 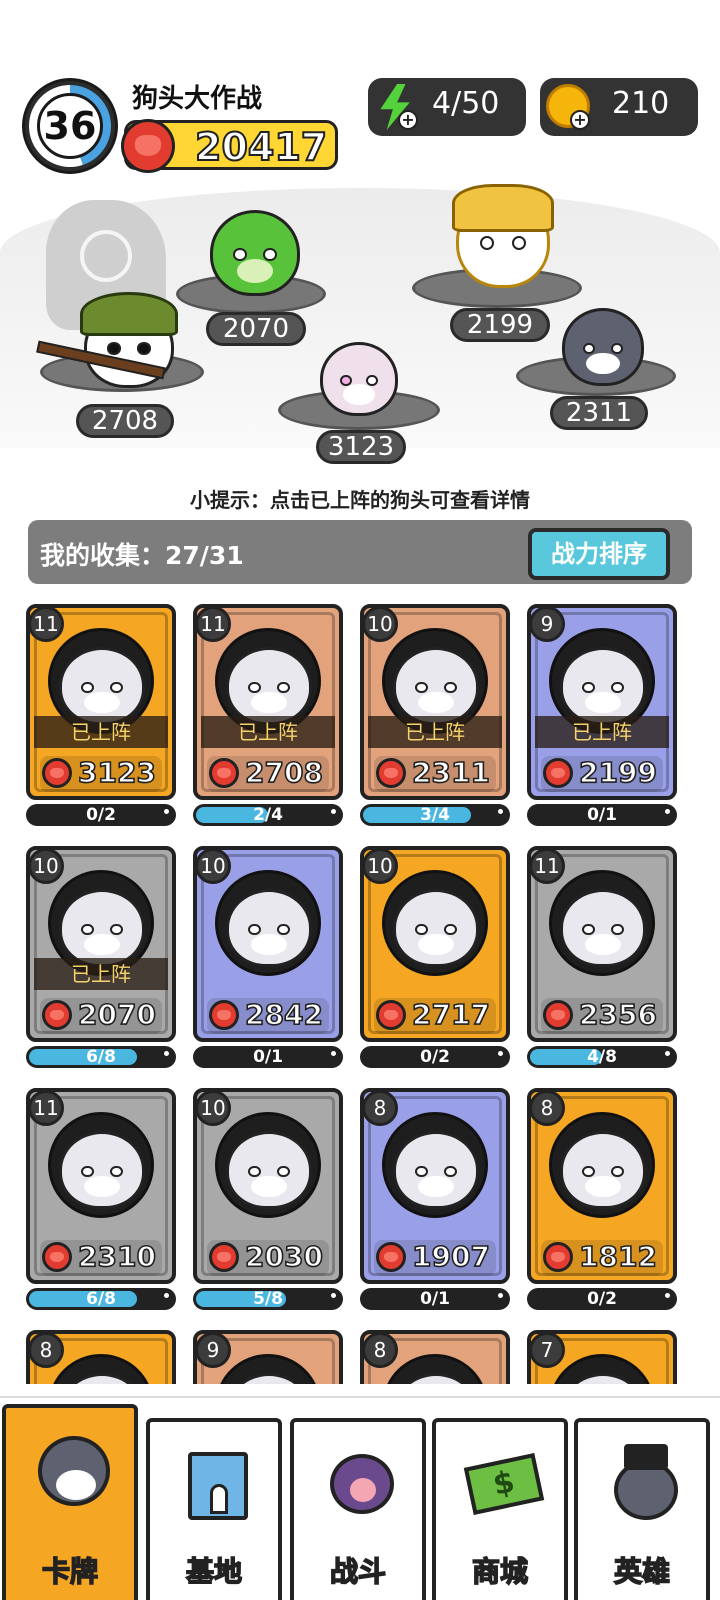 I want to click on nav-tab-4: $ 商城, so click(x=500, y=1509).